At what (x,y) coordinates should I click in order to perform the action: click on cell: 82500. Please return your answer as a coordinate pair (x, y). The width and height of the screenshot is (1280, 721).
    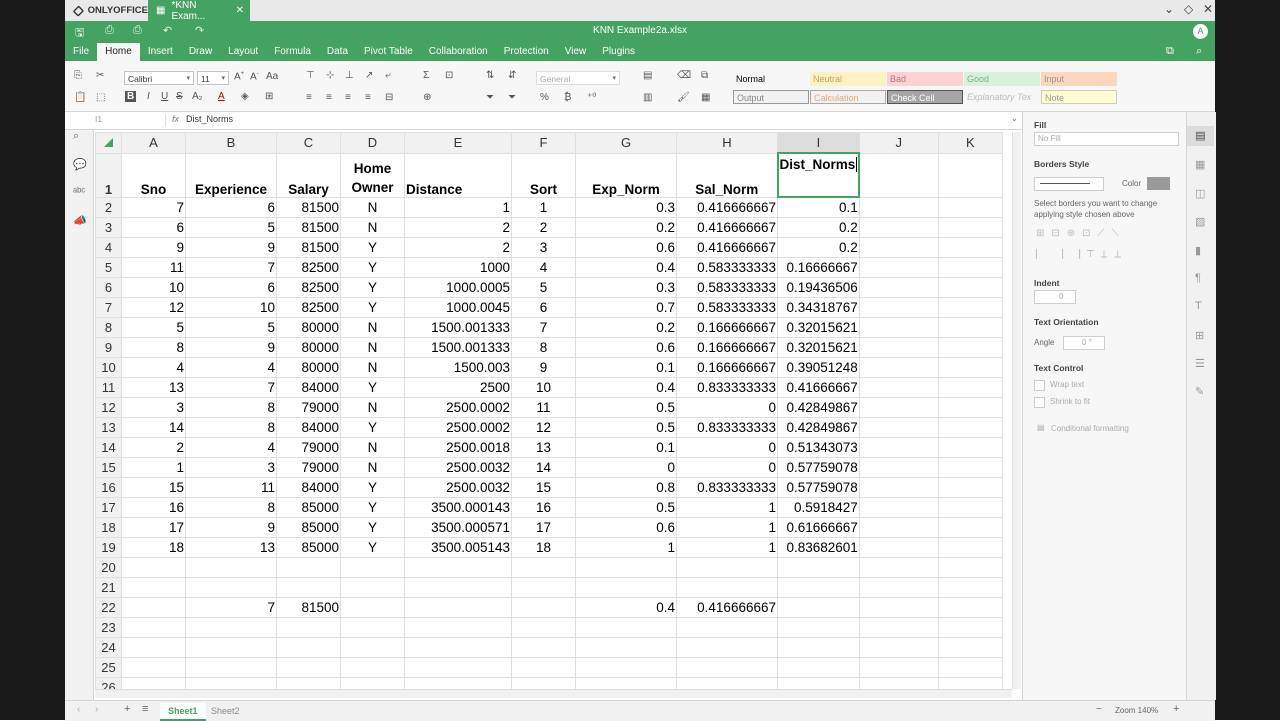
    Looking at the image, I should click on (308, 287).